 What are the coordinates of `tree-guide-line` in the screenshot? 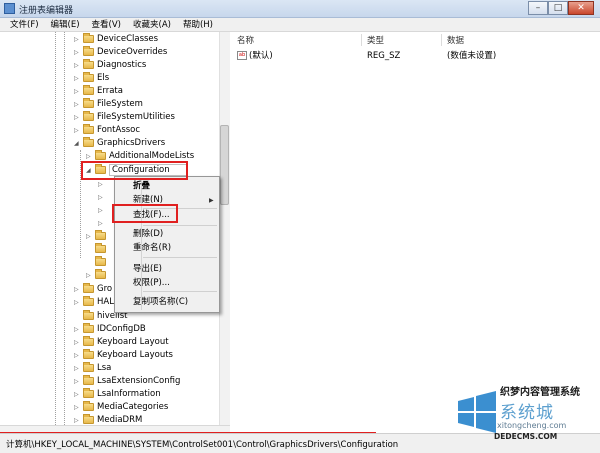 It's located at (64, 228).